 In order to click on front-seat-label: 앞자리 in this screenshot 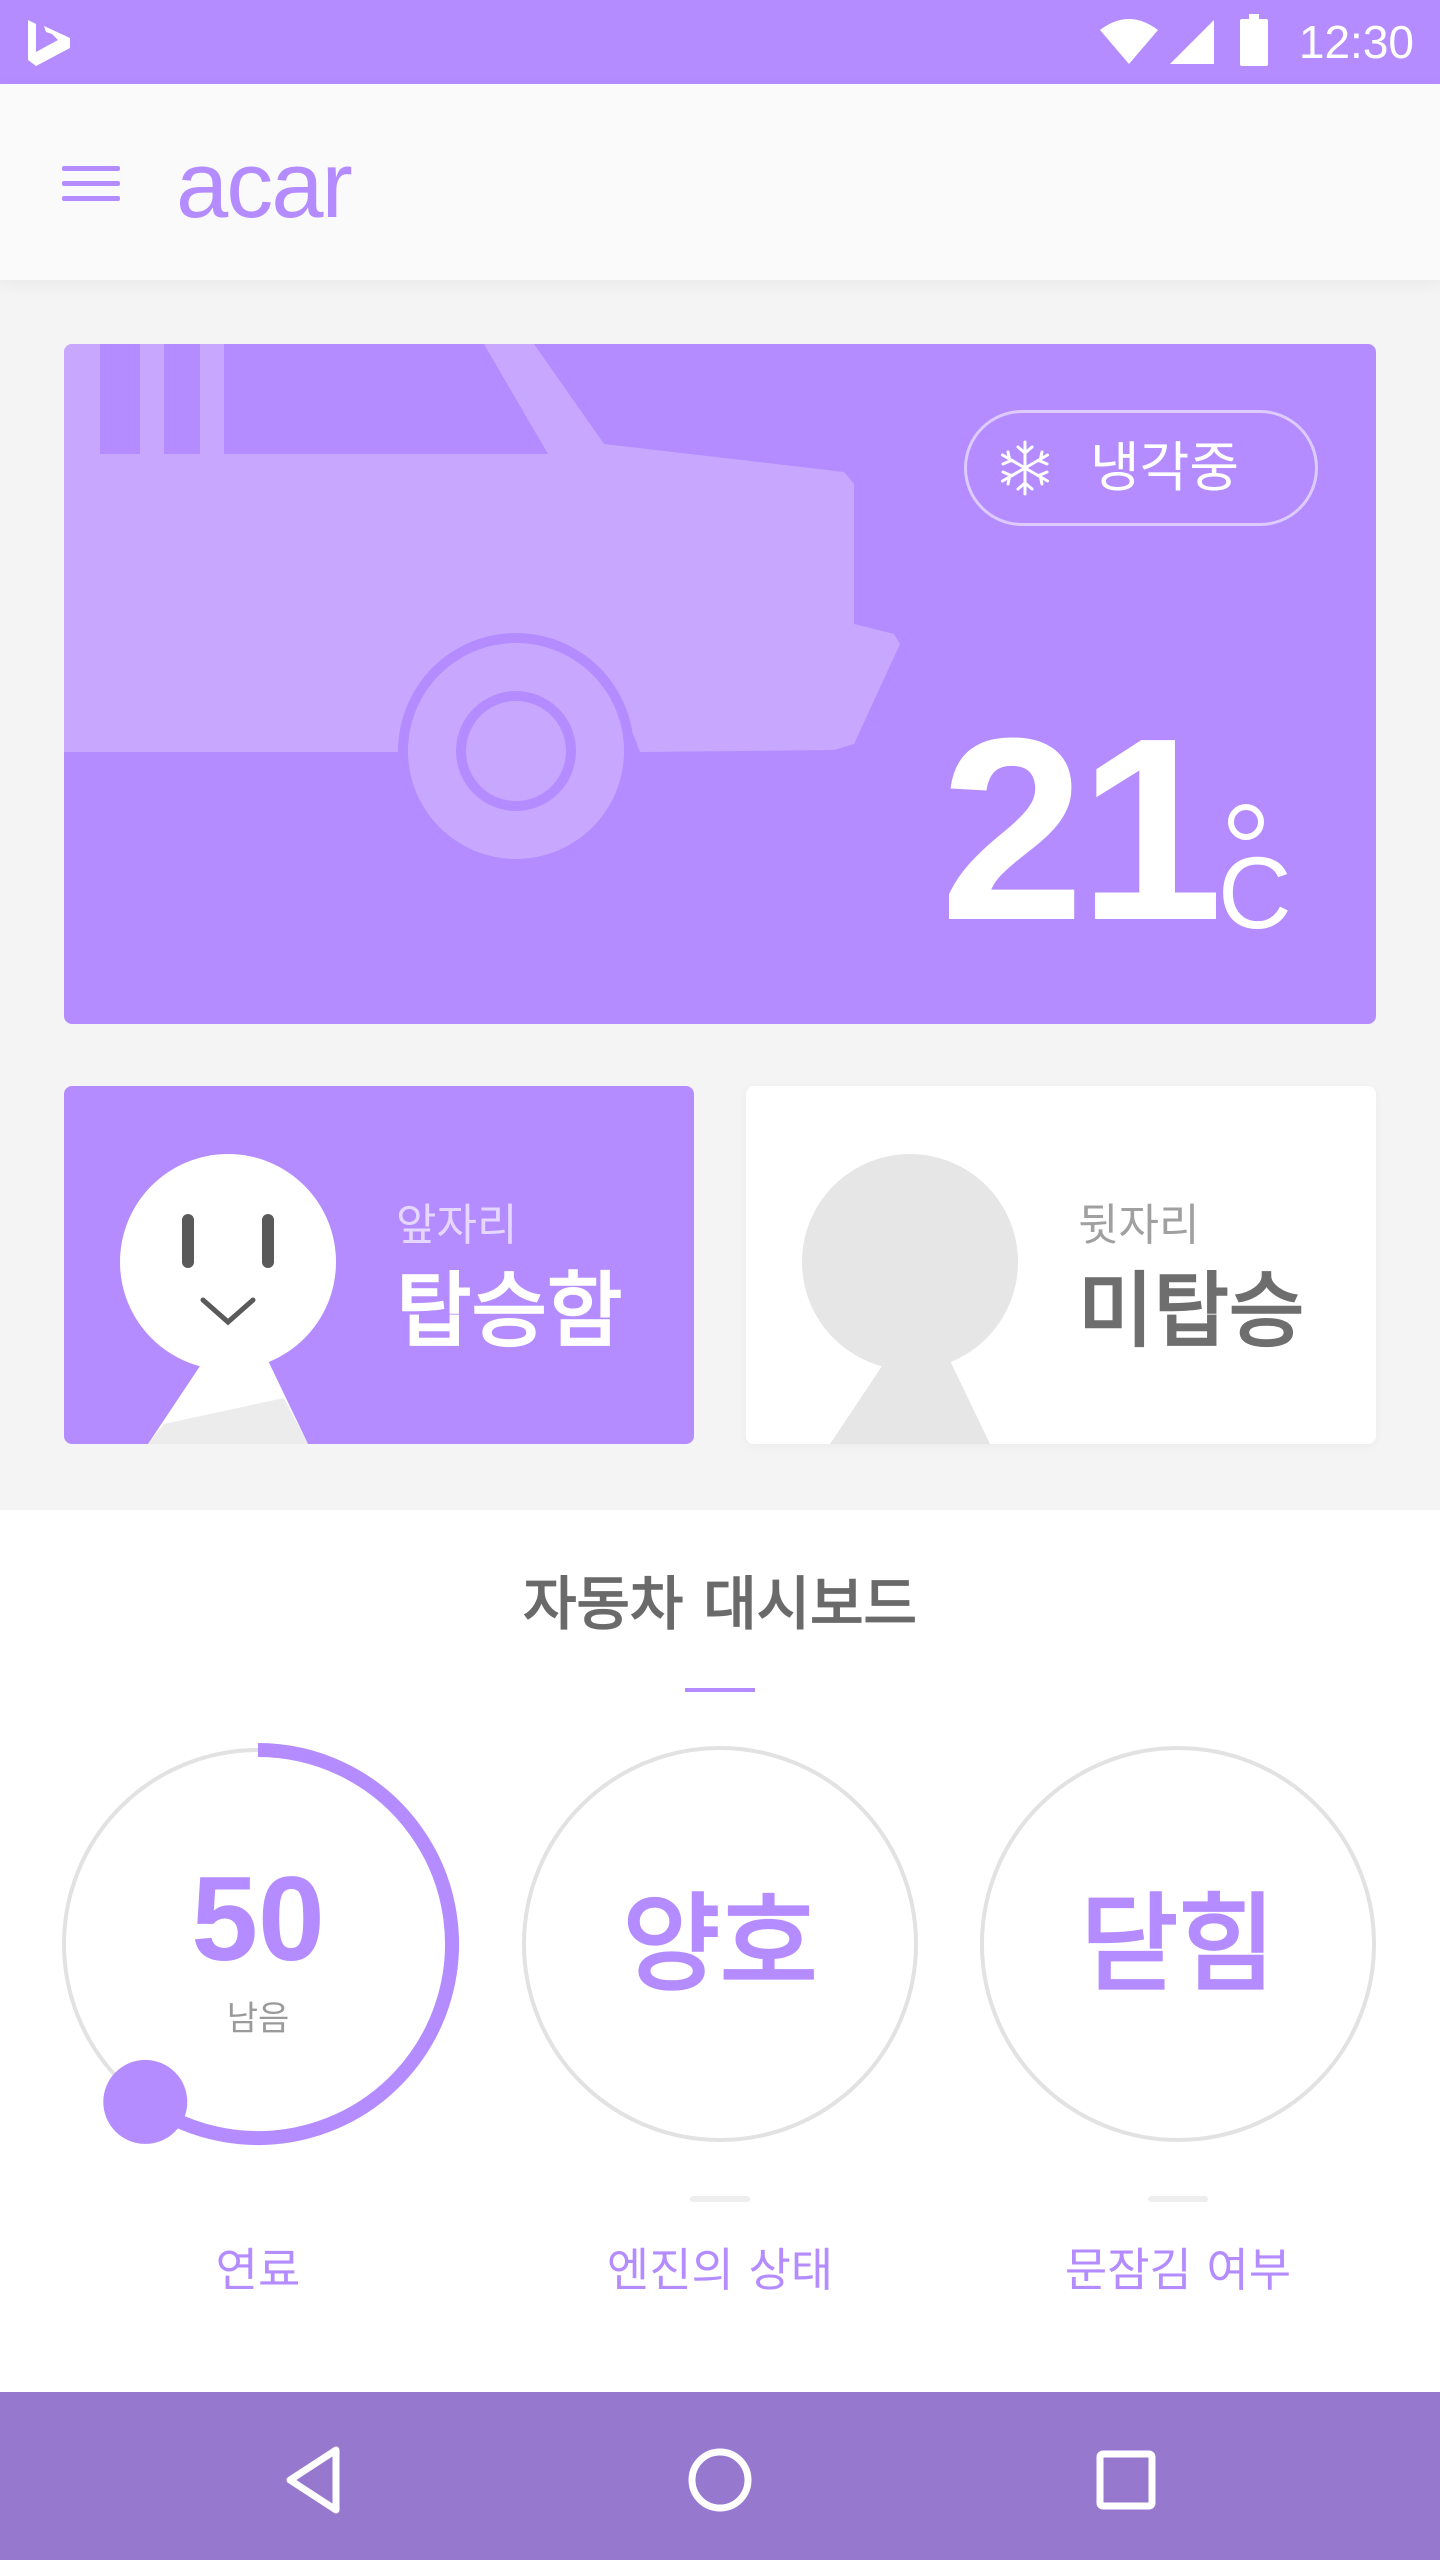, I will do `click(457, 1225)`.